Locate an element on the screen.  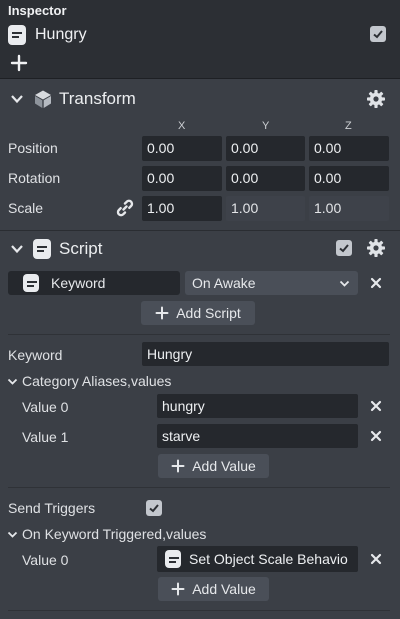
scale-y-field: 1.00 is located at coordinates (265, 208).